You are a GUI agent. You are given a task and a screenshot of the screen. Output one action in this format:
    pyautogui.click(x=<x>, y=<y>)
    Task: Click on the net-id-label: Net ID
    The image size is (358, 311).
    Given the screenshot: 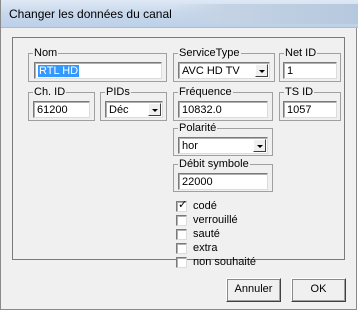 What is the action you would take?
    pyautogui.click(x=301, y=53)
    